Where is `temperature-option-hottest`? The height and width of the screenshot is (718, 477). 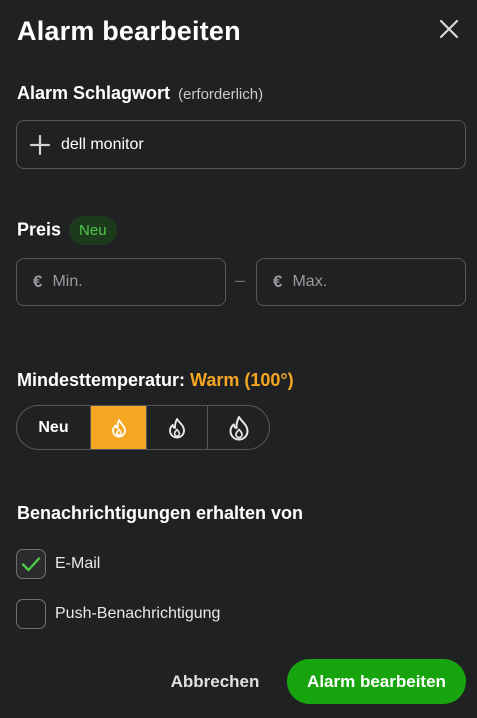
temperature-option-hottest is located at coordinates (238, 427).